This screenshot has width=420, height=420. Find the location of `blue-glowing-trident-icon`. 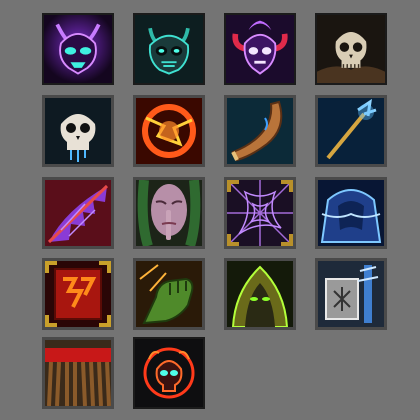

blue-glowing-trident-icon is located at coordinates (351, 131).